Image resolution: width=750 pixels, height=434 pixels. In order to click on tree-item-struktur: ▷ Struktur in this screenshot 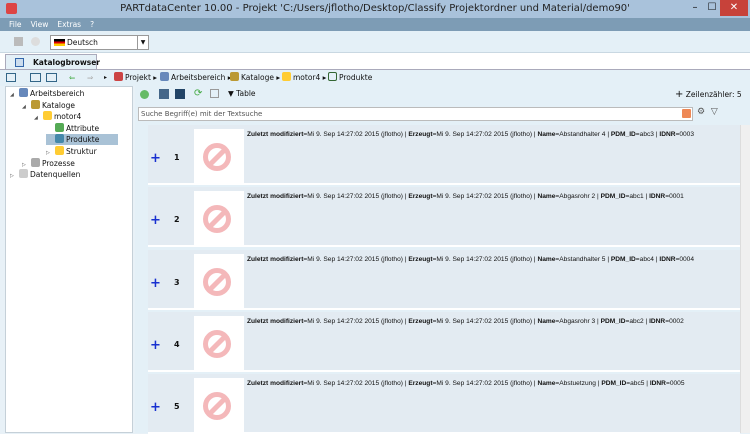, I will do `click(71, 151)`.